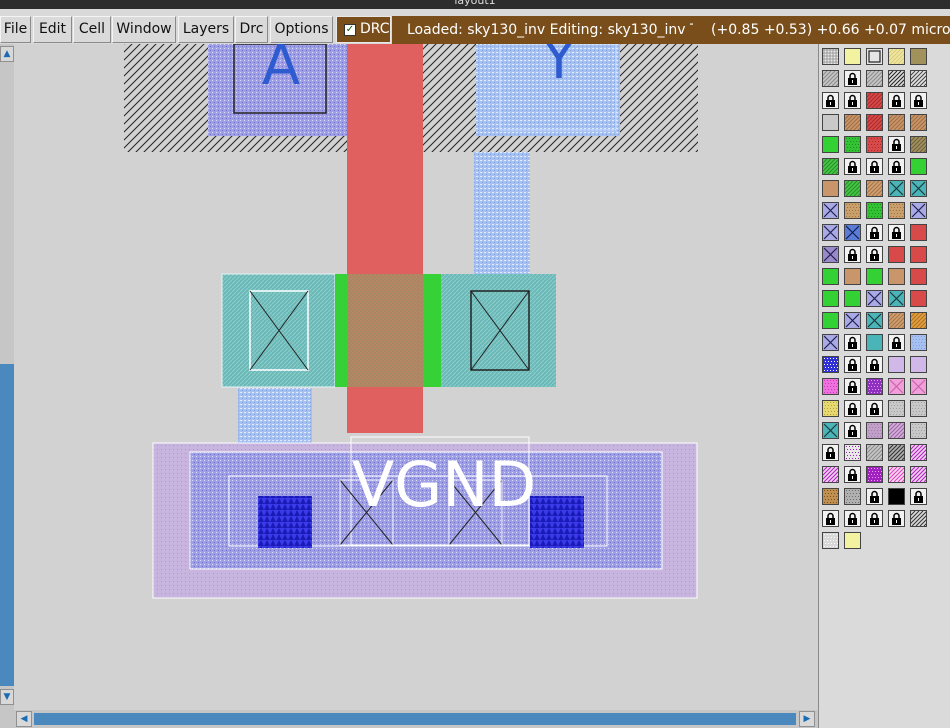  Describe the element at coordinates (852, 452) in the screenshot. I see `layer-swatch-purple-dots` at that location.